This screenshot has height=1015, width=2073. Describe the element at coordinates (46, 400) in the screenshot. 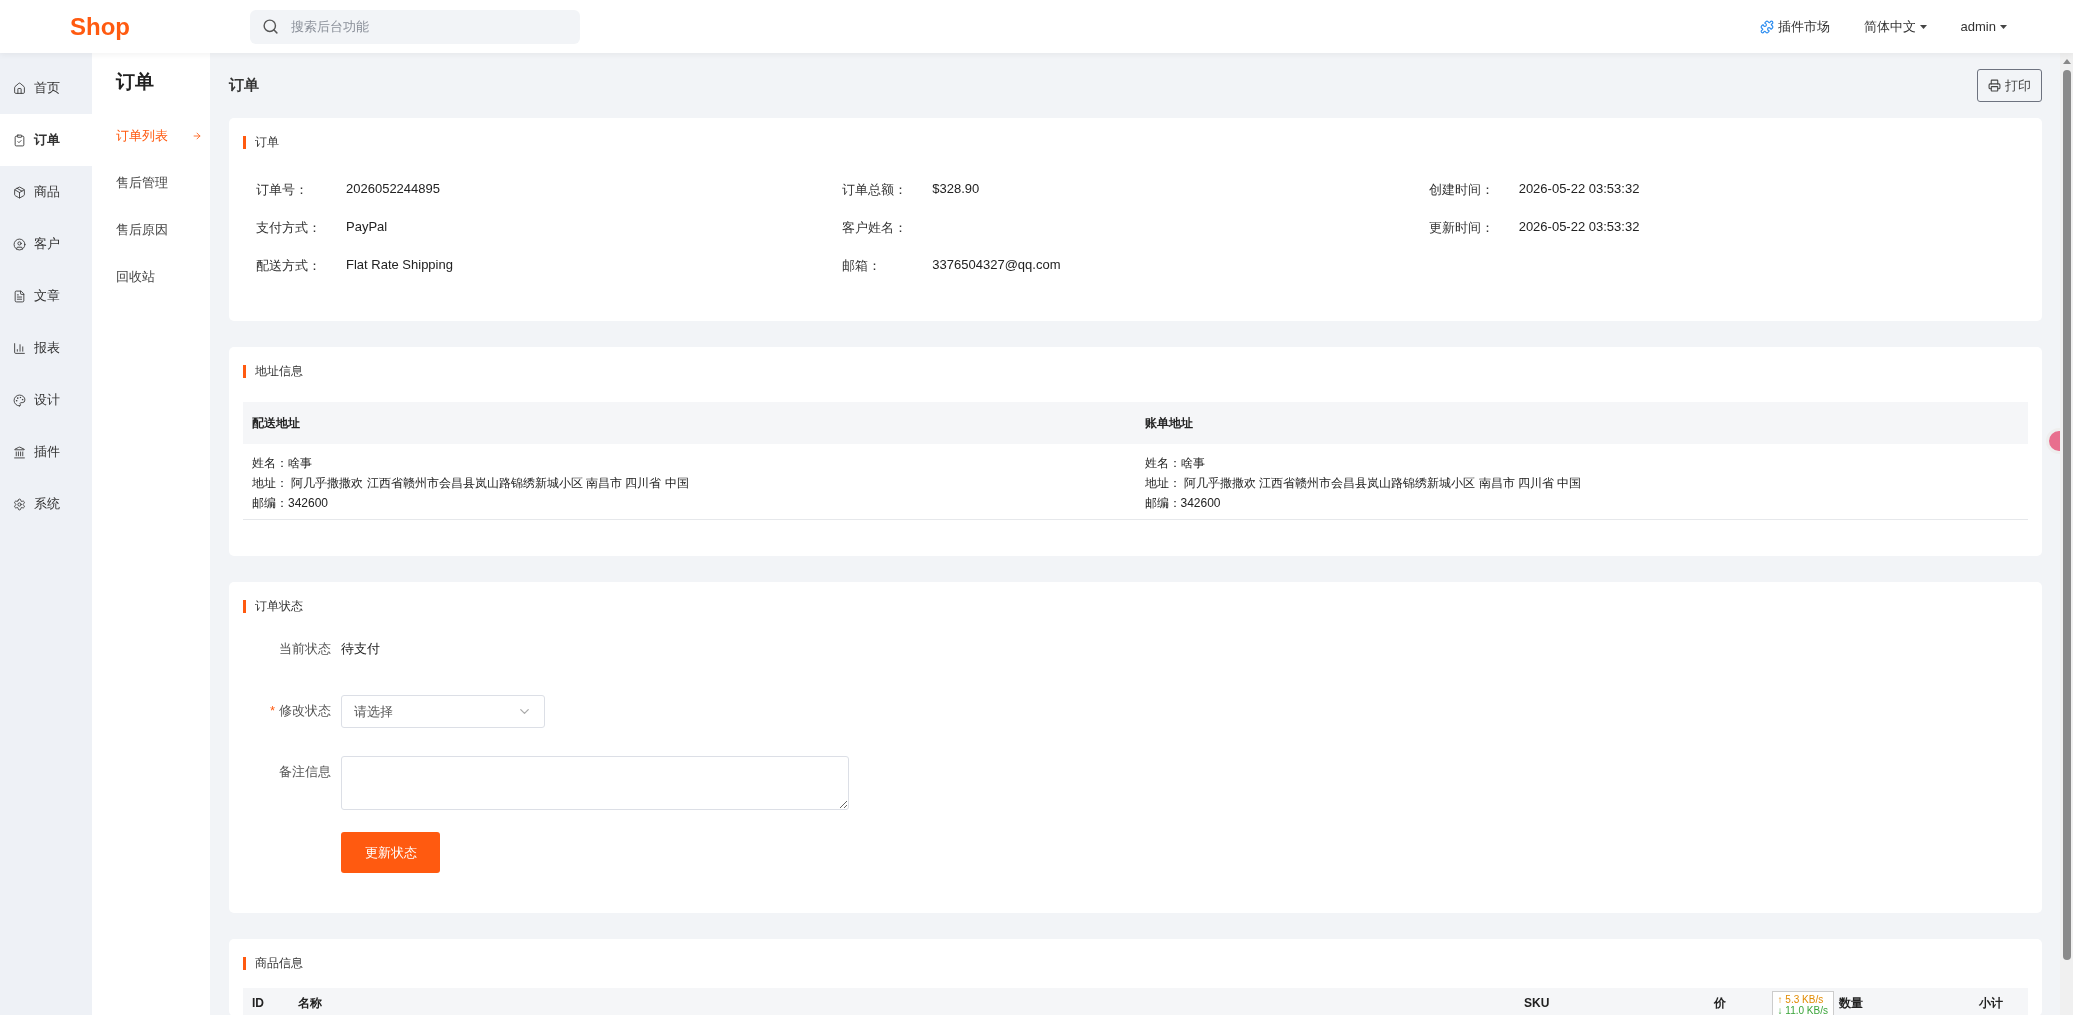

I see `nav-item: 设计` at that location.